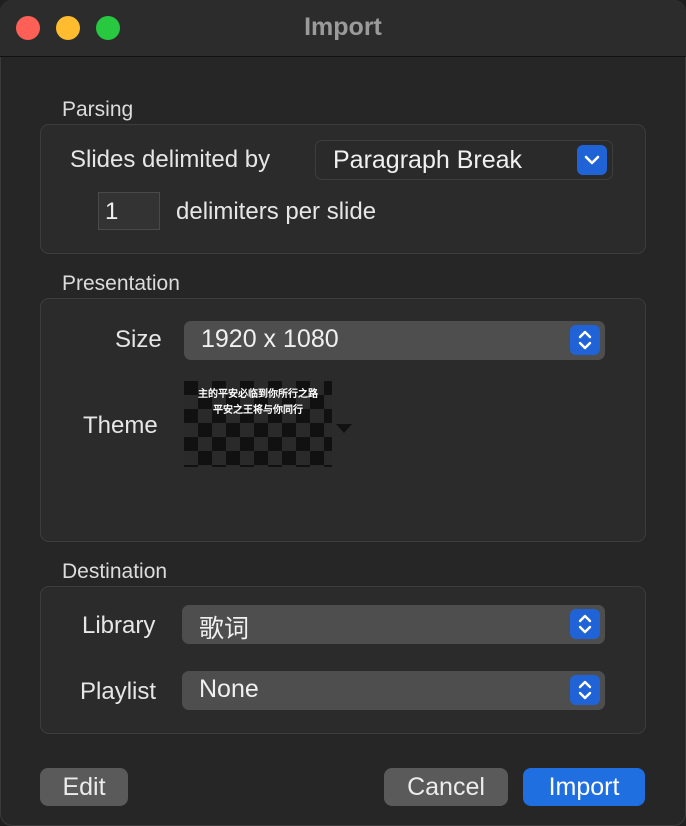 The height and width of the screenshot is (826, 686). Describe the element at coordinates (119, 625) in the screenshot. I see `library-label: Library` at that location.